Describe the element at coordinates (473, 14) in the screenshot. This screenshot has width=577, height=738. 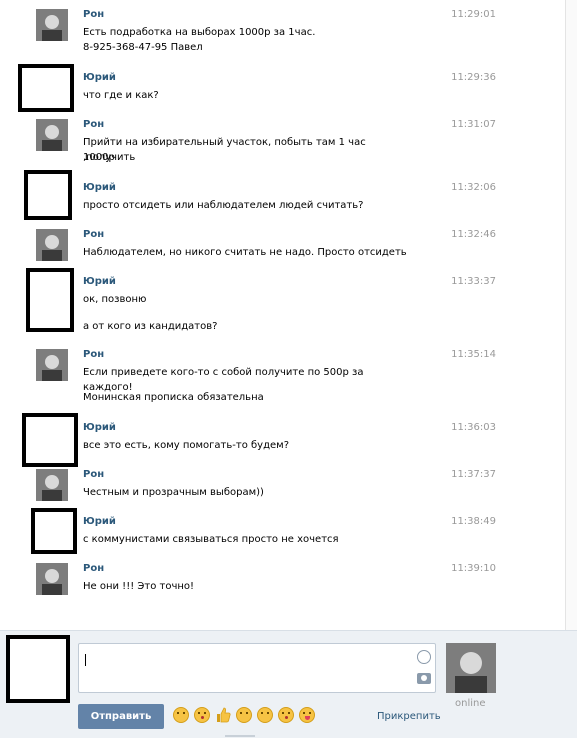
I see `message-time: 11:29:01` at that location.